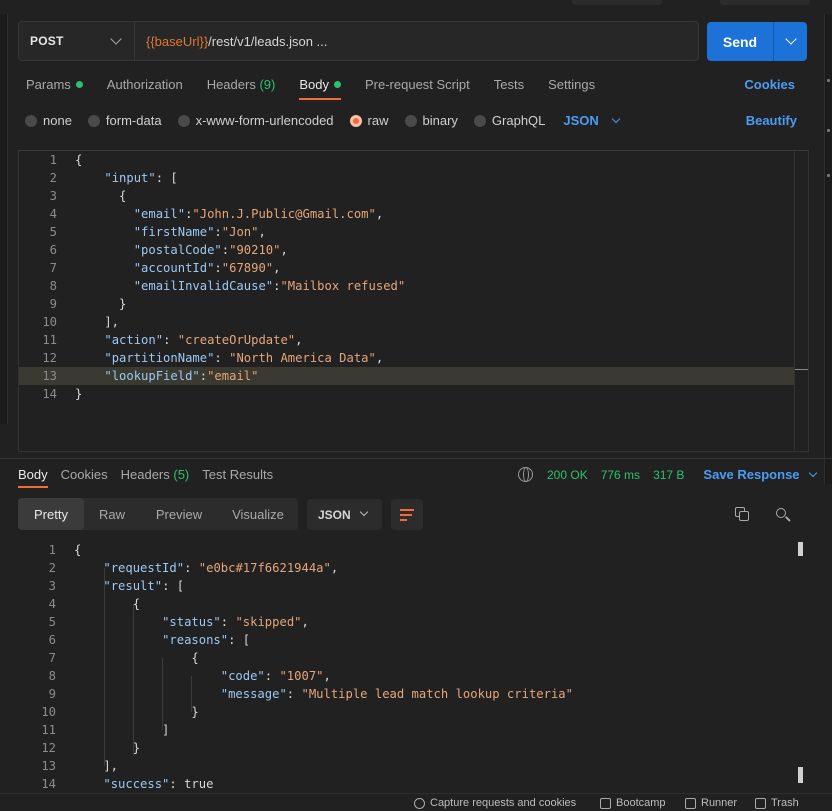 The image size is (832, 811). Describe the element at coordinates (760, 474) in the screenshot. I see `save-response-button: Save Response` at that location.